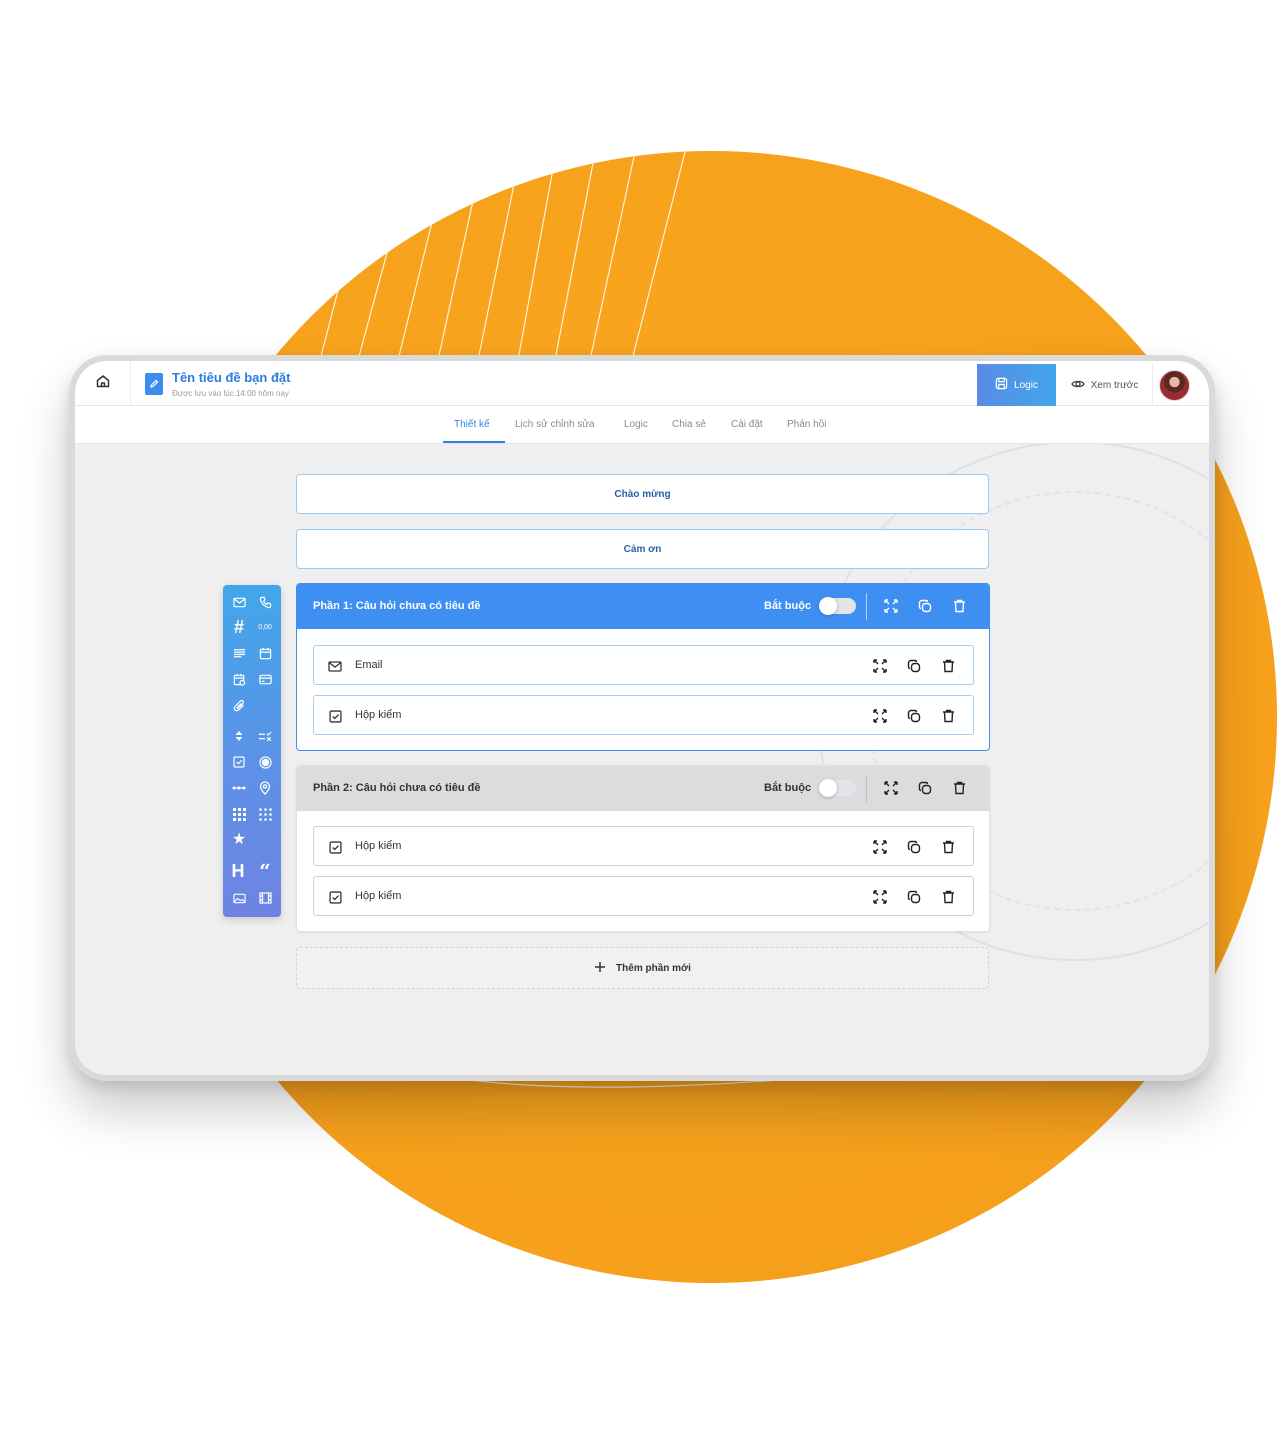 This screenshot has width=1280, height=1436. I want to click on document-edit-icon, so click(154, 384).